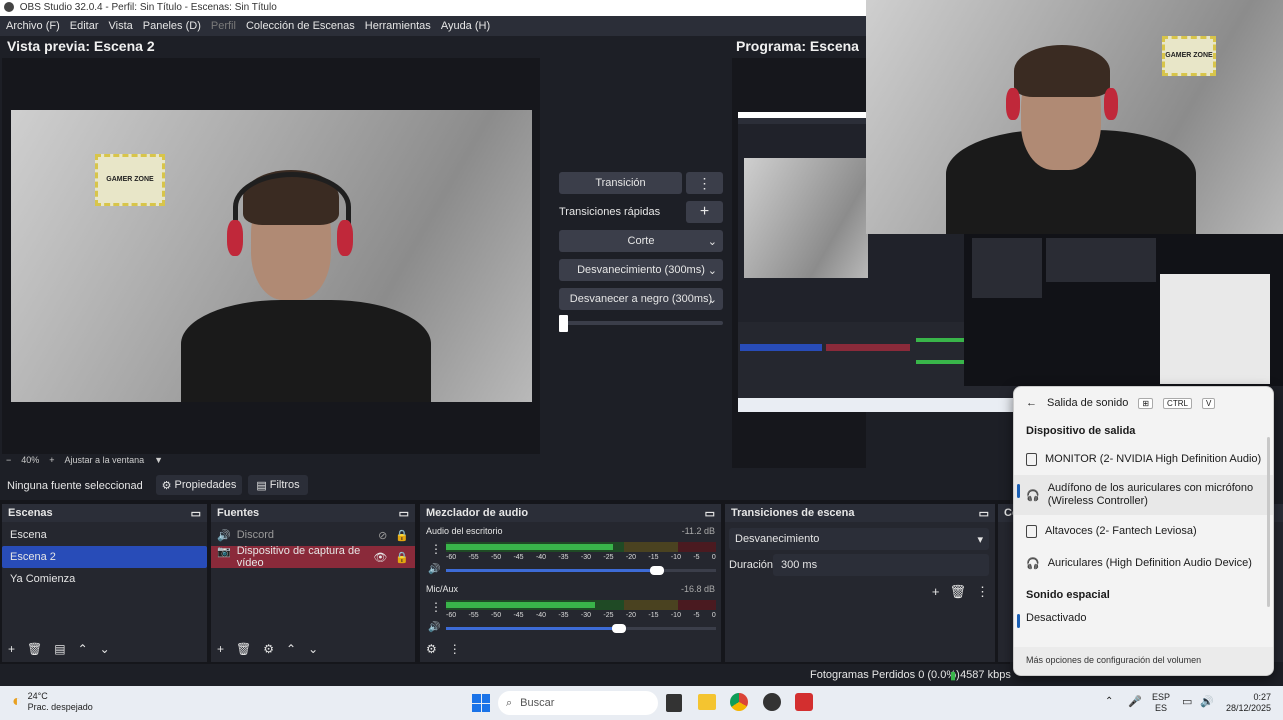 This screenshot has height=720, width=1283. Describe the element at coordinates (465, 26) in the screenshot. I see `menu-ayuda: Ayuda (H)` at that location.